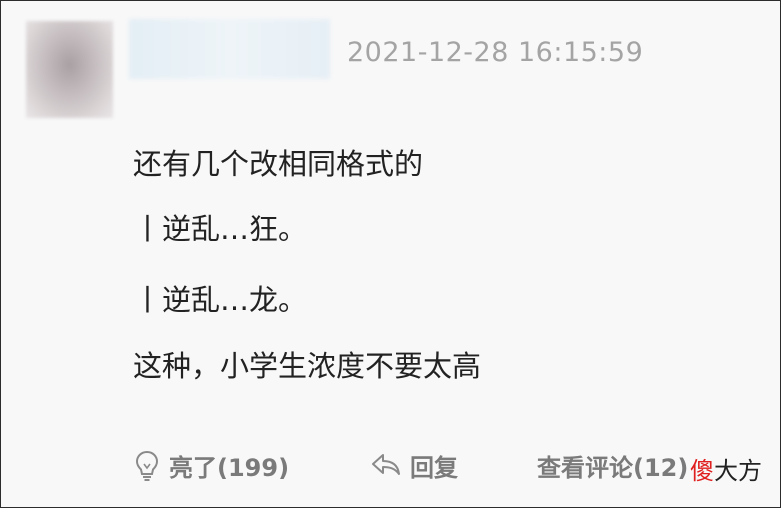  I want to click on comment-line: 丨逆乱…龙。, so click(220, 300).